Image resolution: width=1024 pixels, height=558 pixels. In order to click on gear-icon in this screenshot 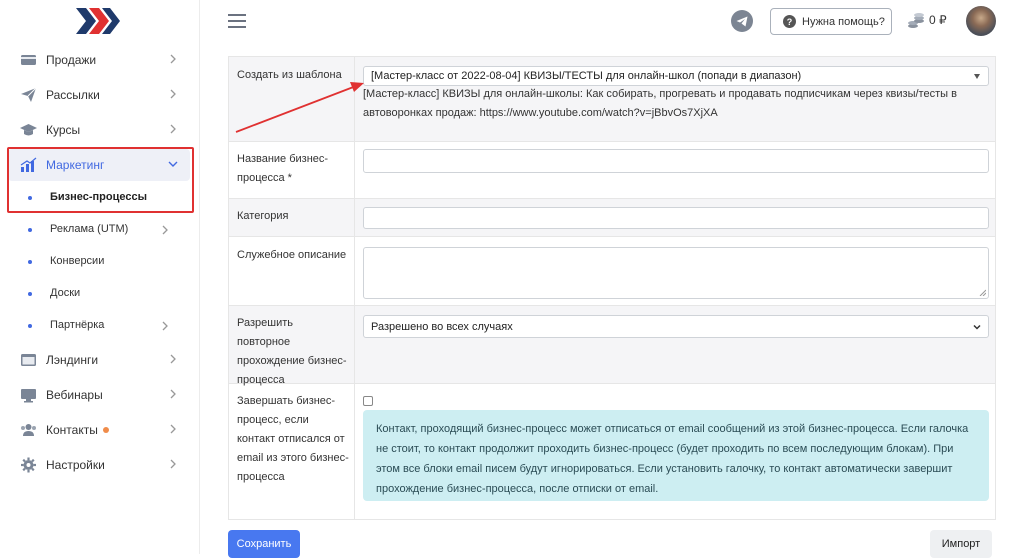, I will do `click(28, 465)`.